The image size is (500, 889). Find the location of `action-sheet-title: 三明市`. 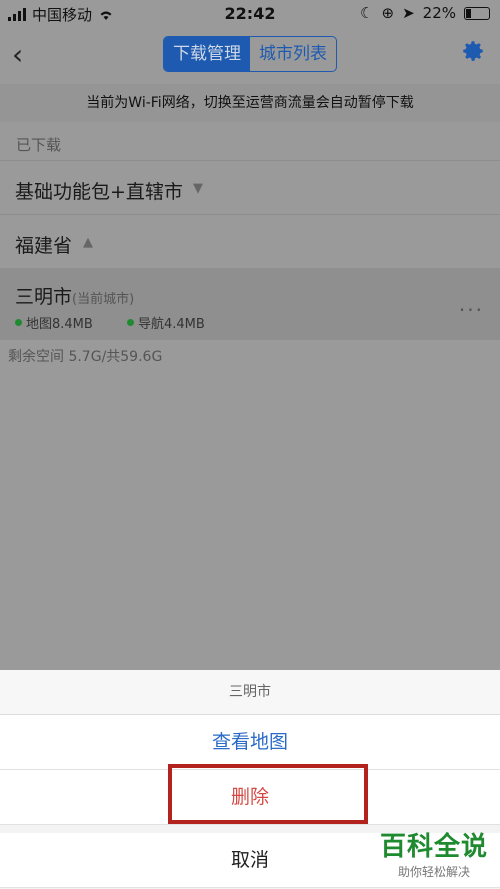

action-sheet-title: 三明市 is located at coordinates (250, 692).